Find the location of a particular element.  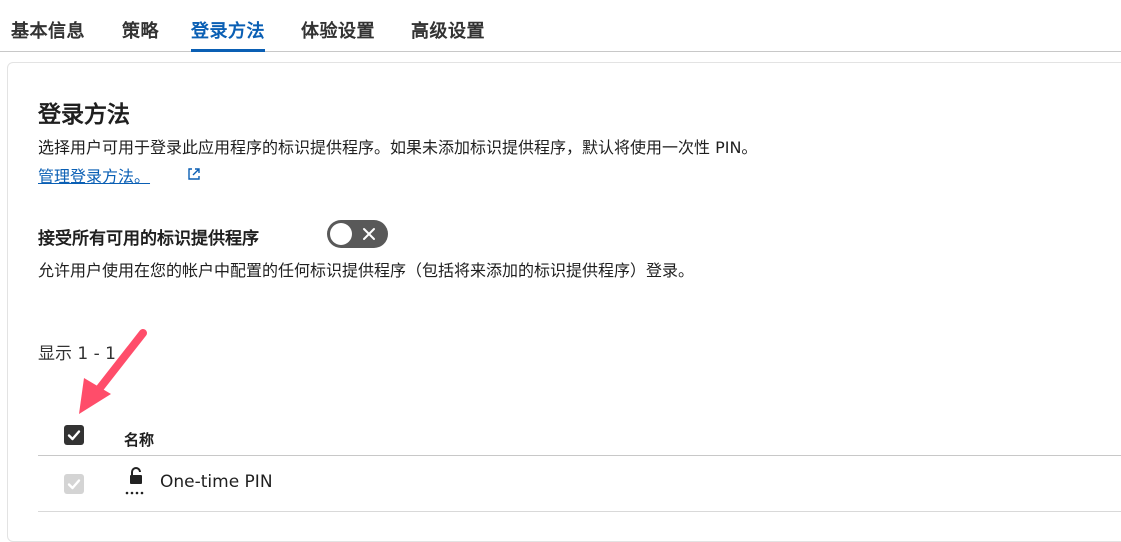

tab-experience-settings: 体验设置 is located at coordinates (338, 34).